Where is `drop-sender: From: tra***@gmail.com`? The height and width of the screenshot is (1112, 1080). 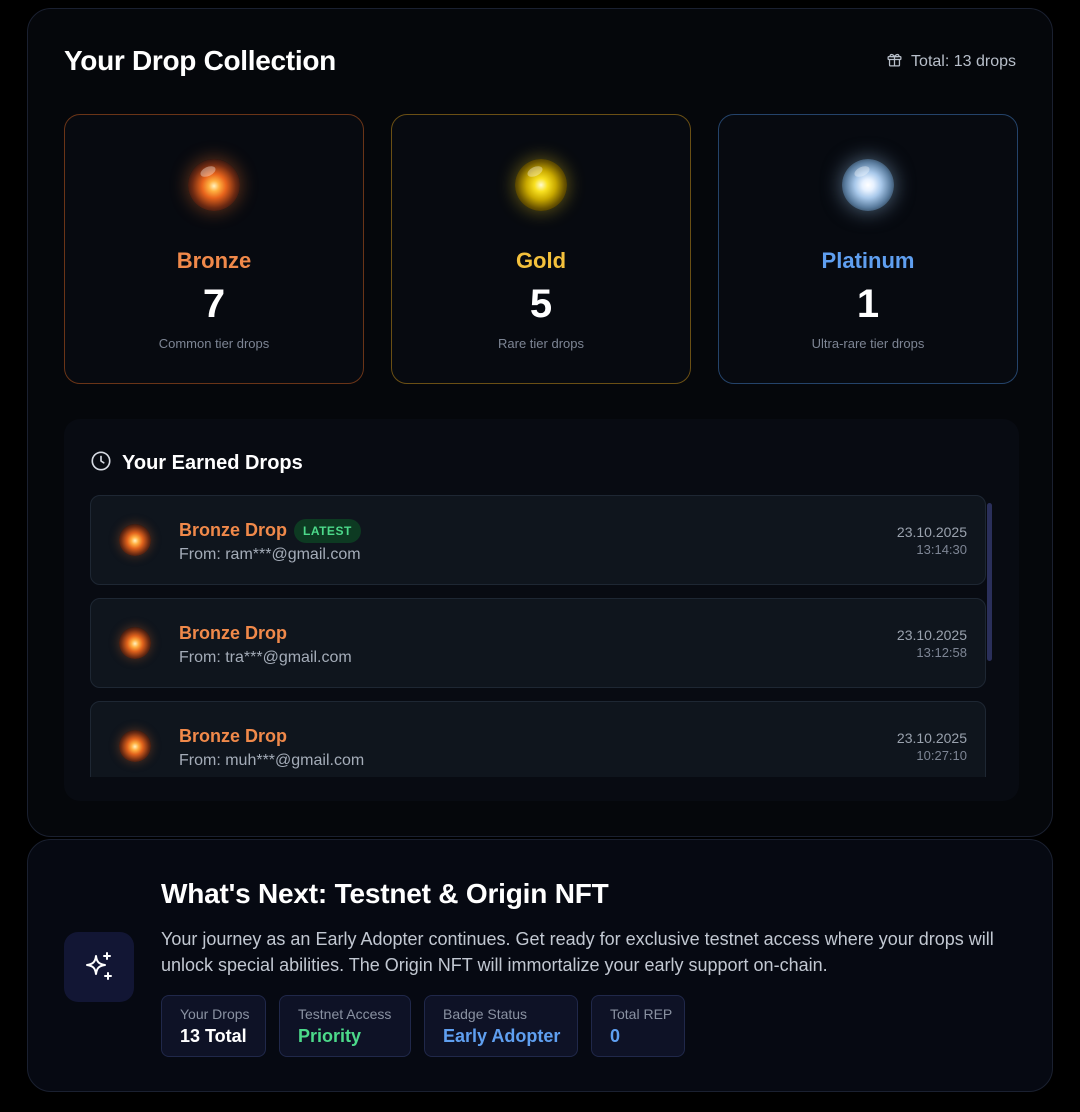
drop-sender: From: tra***@gmail.com is located at coordinates (265, 657).